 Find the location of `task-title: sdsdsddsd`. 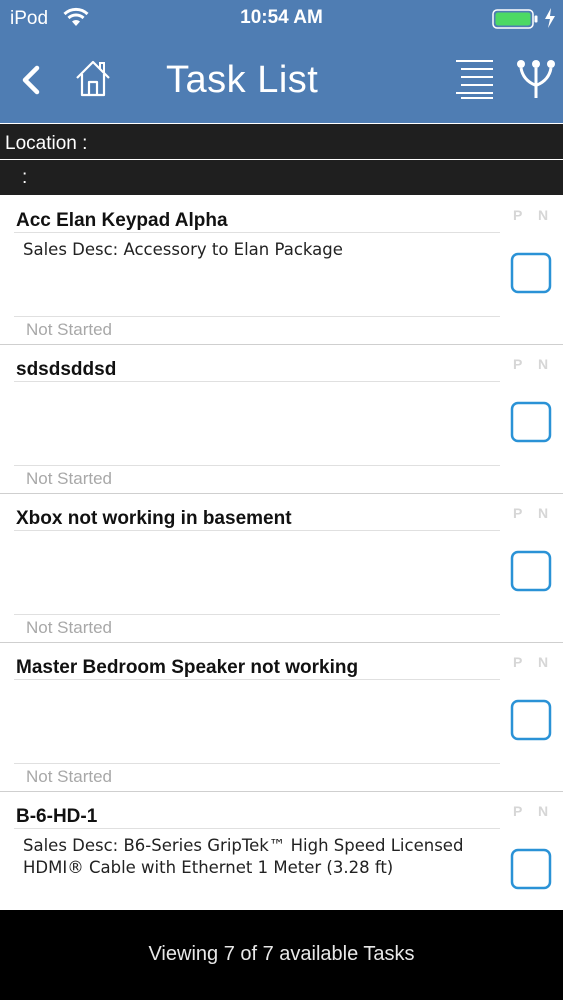

task-title: sdsdsddsd is located at coordinates (66, 369).